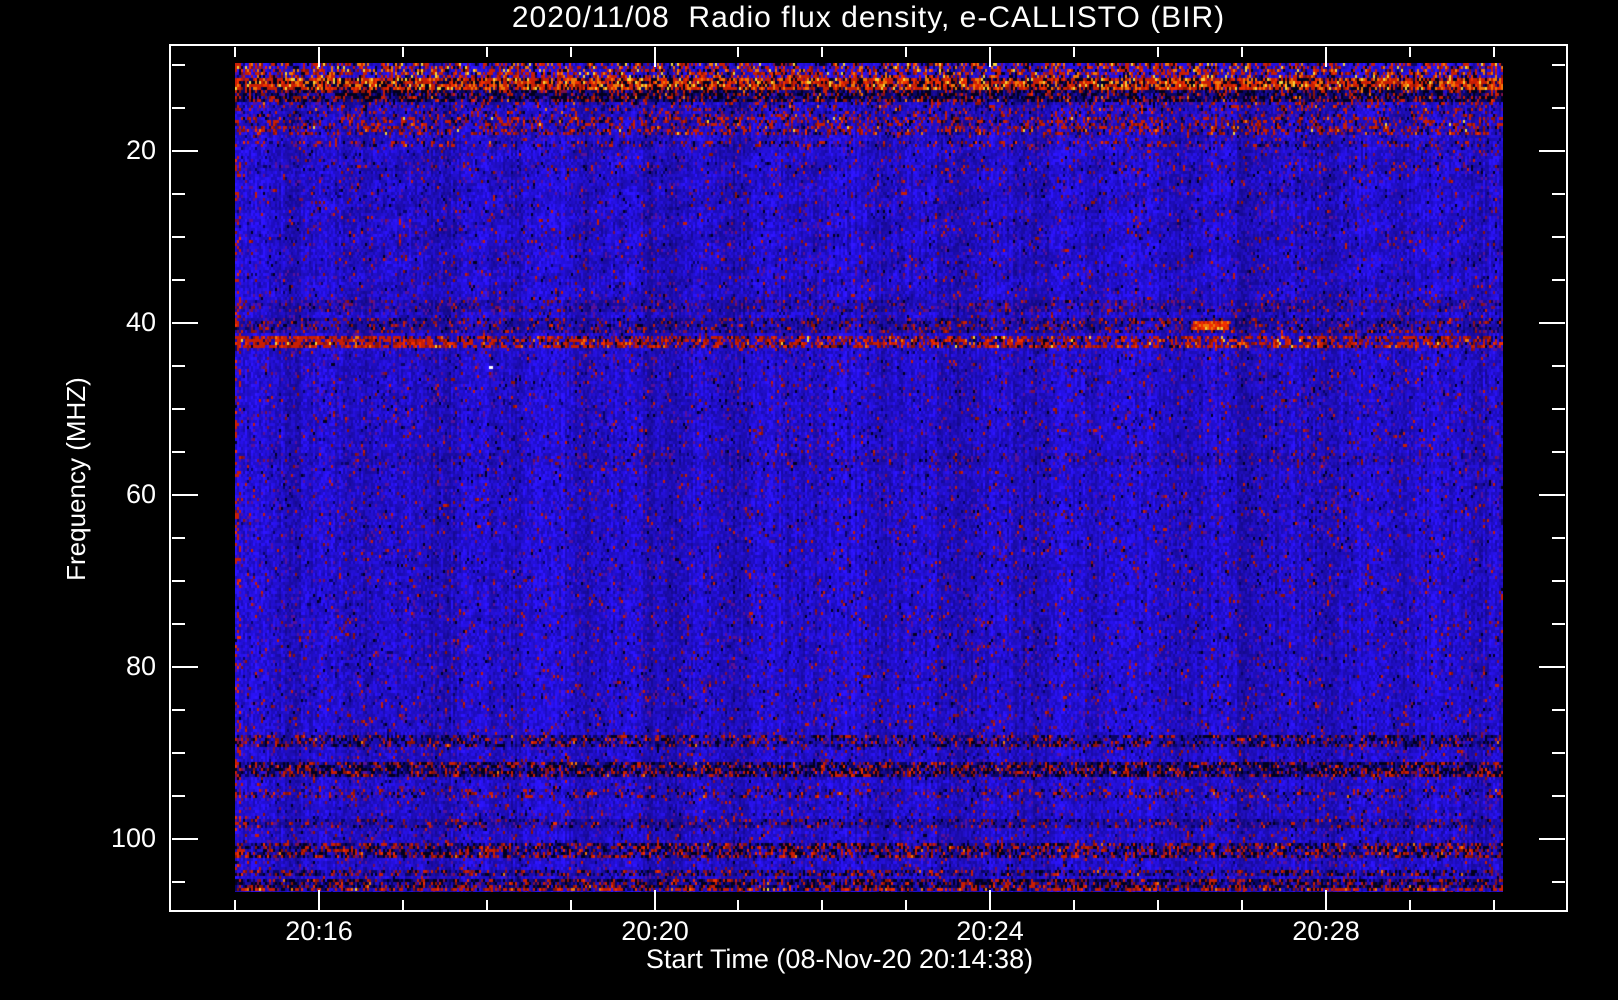 This screenshot has width=1618, height=1000. What do you see at coordinates (140, 666) in the screenshot?
I see `y-tick-label: 80` at bounding box center [140, 666].